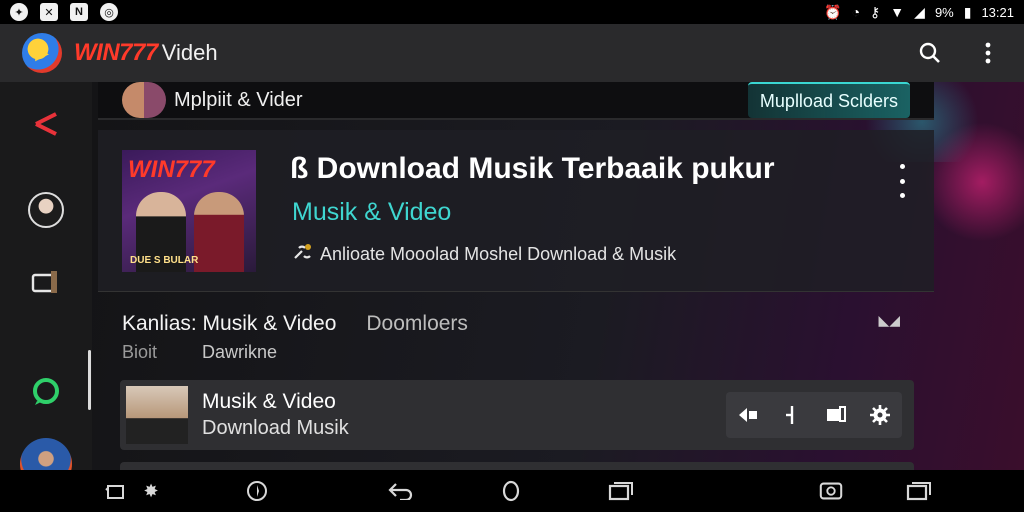 The height and width of the screenshot is (512, 1024). Describe the element at coordinates (46, 124) in the screenshot. I see `close-icon` at that location.